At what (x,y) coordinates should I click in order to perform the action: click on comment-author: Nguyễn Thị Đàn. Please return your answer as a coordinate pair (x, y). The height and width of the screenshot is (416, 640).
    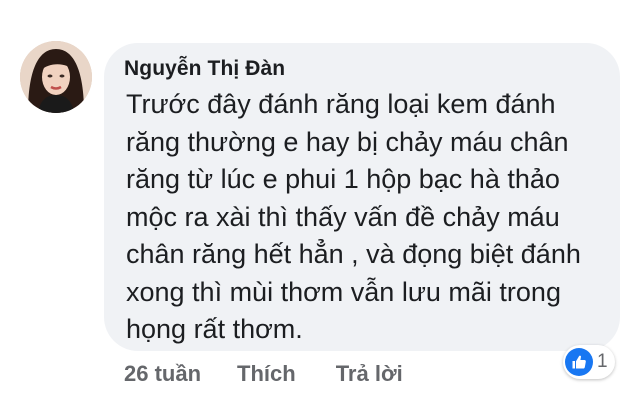
    Looking at the image, I should click on (204, 69).